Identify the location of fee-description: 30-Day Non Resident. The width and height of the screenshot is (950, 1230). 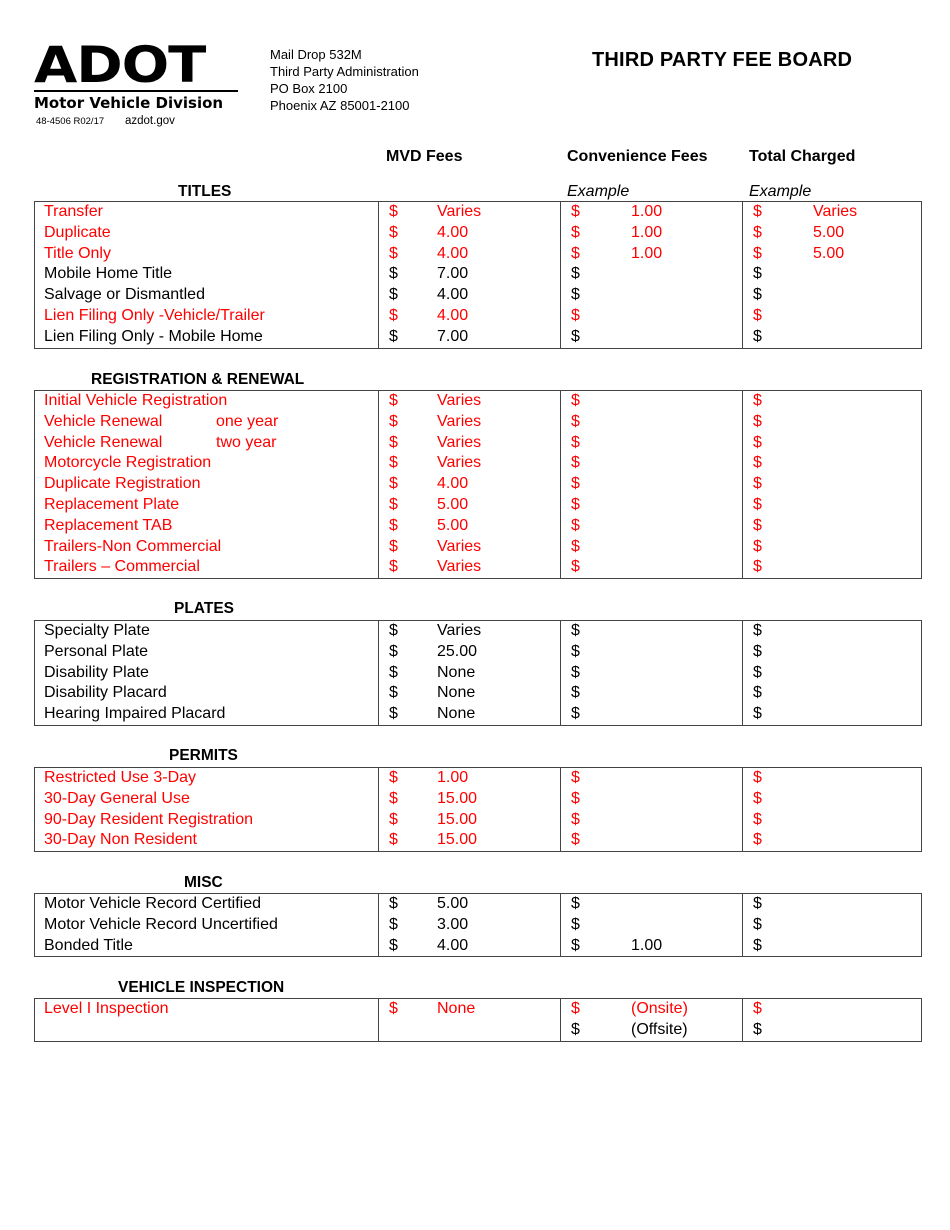
(120, 840).